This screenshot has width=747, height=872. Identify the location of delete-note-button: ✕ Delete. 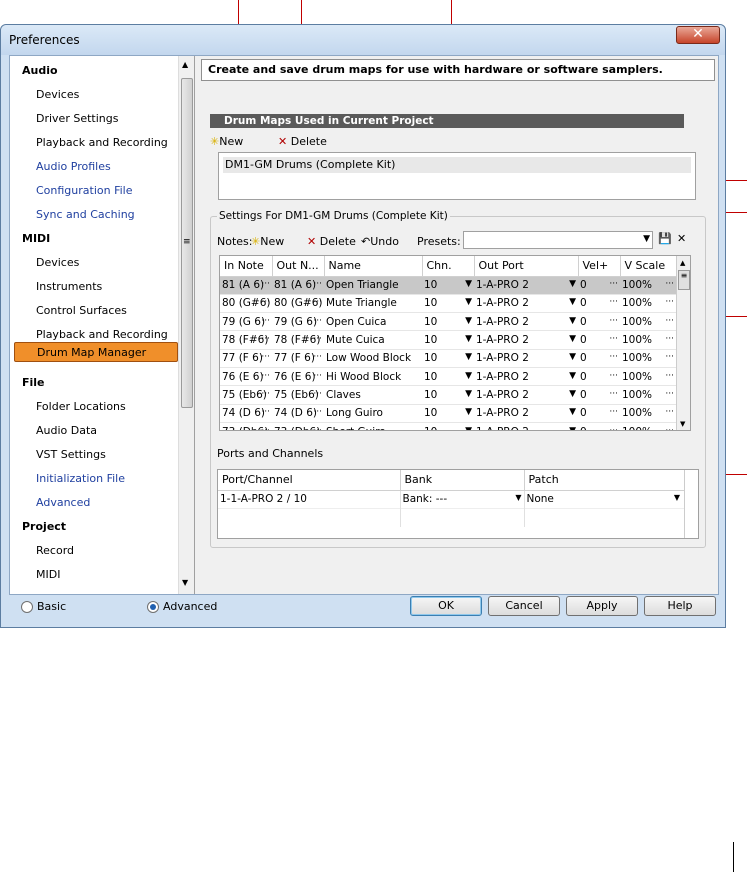
(331, 241).